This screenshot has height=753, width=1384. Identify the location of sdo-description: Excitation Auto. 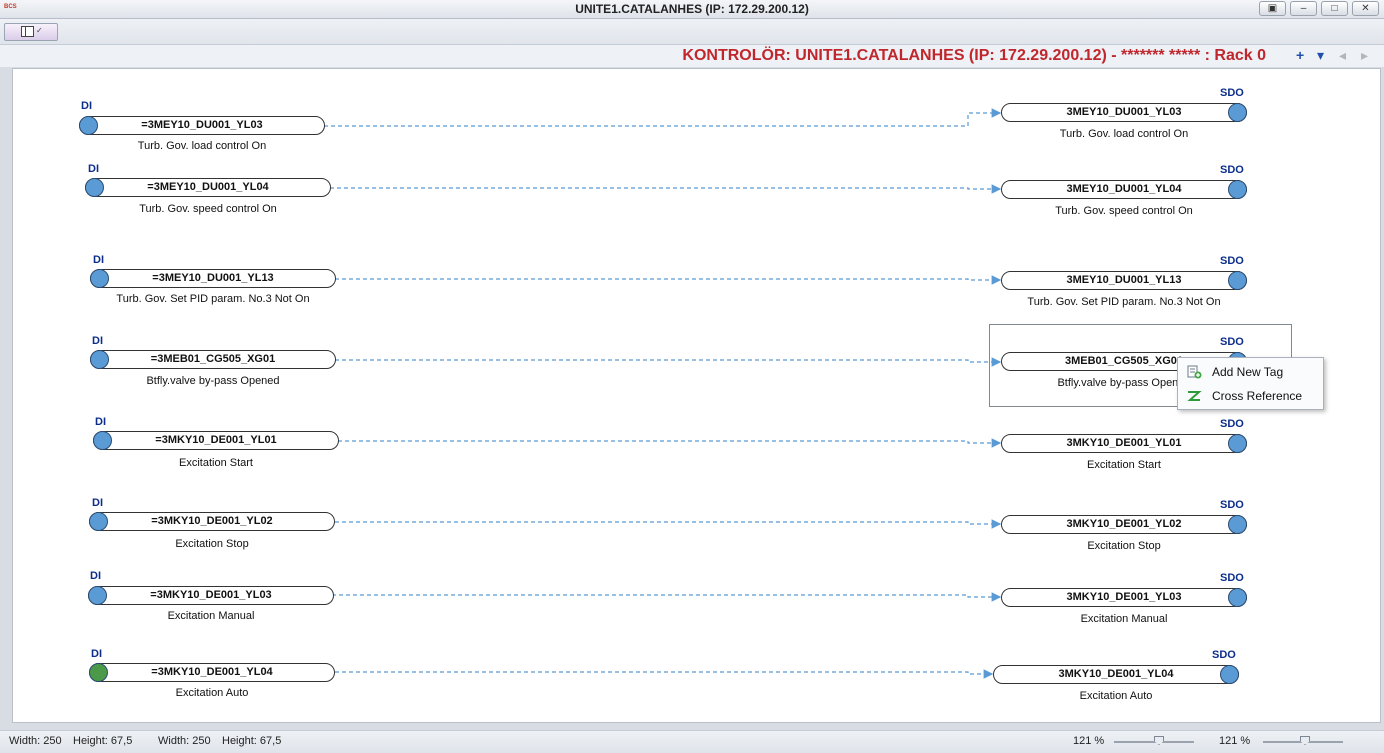
(1116, 696).